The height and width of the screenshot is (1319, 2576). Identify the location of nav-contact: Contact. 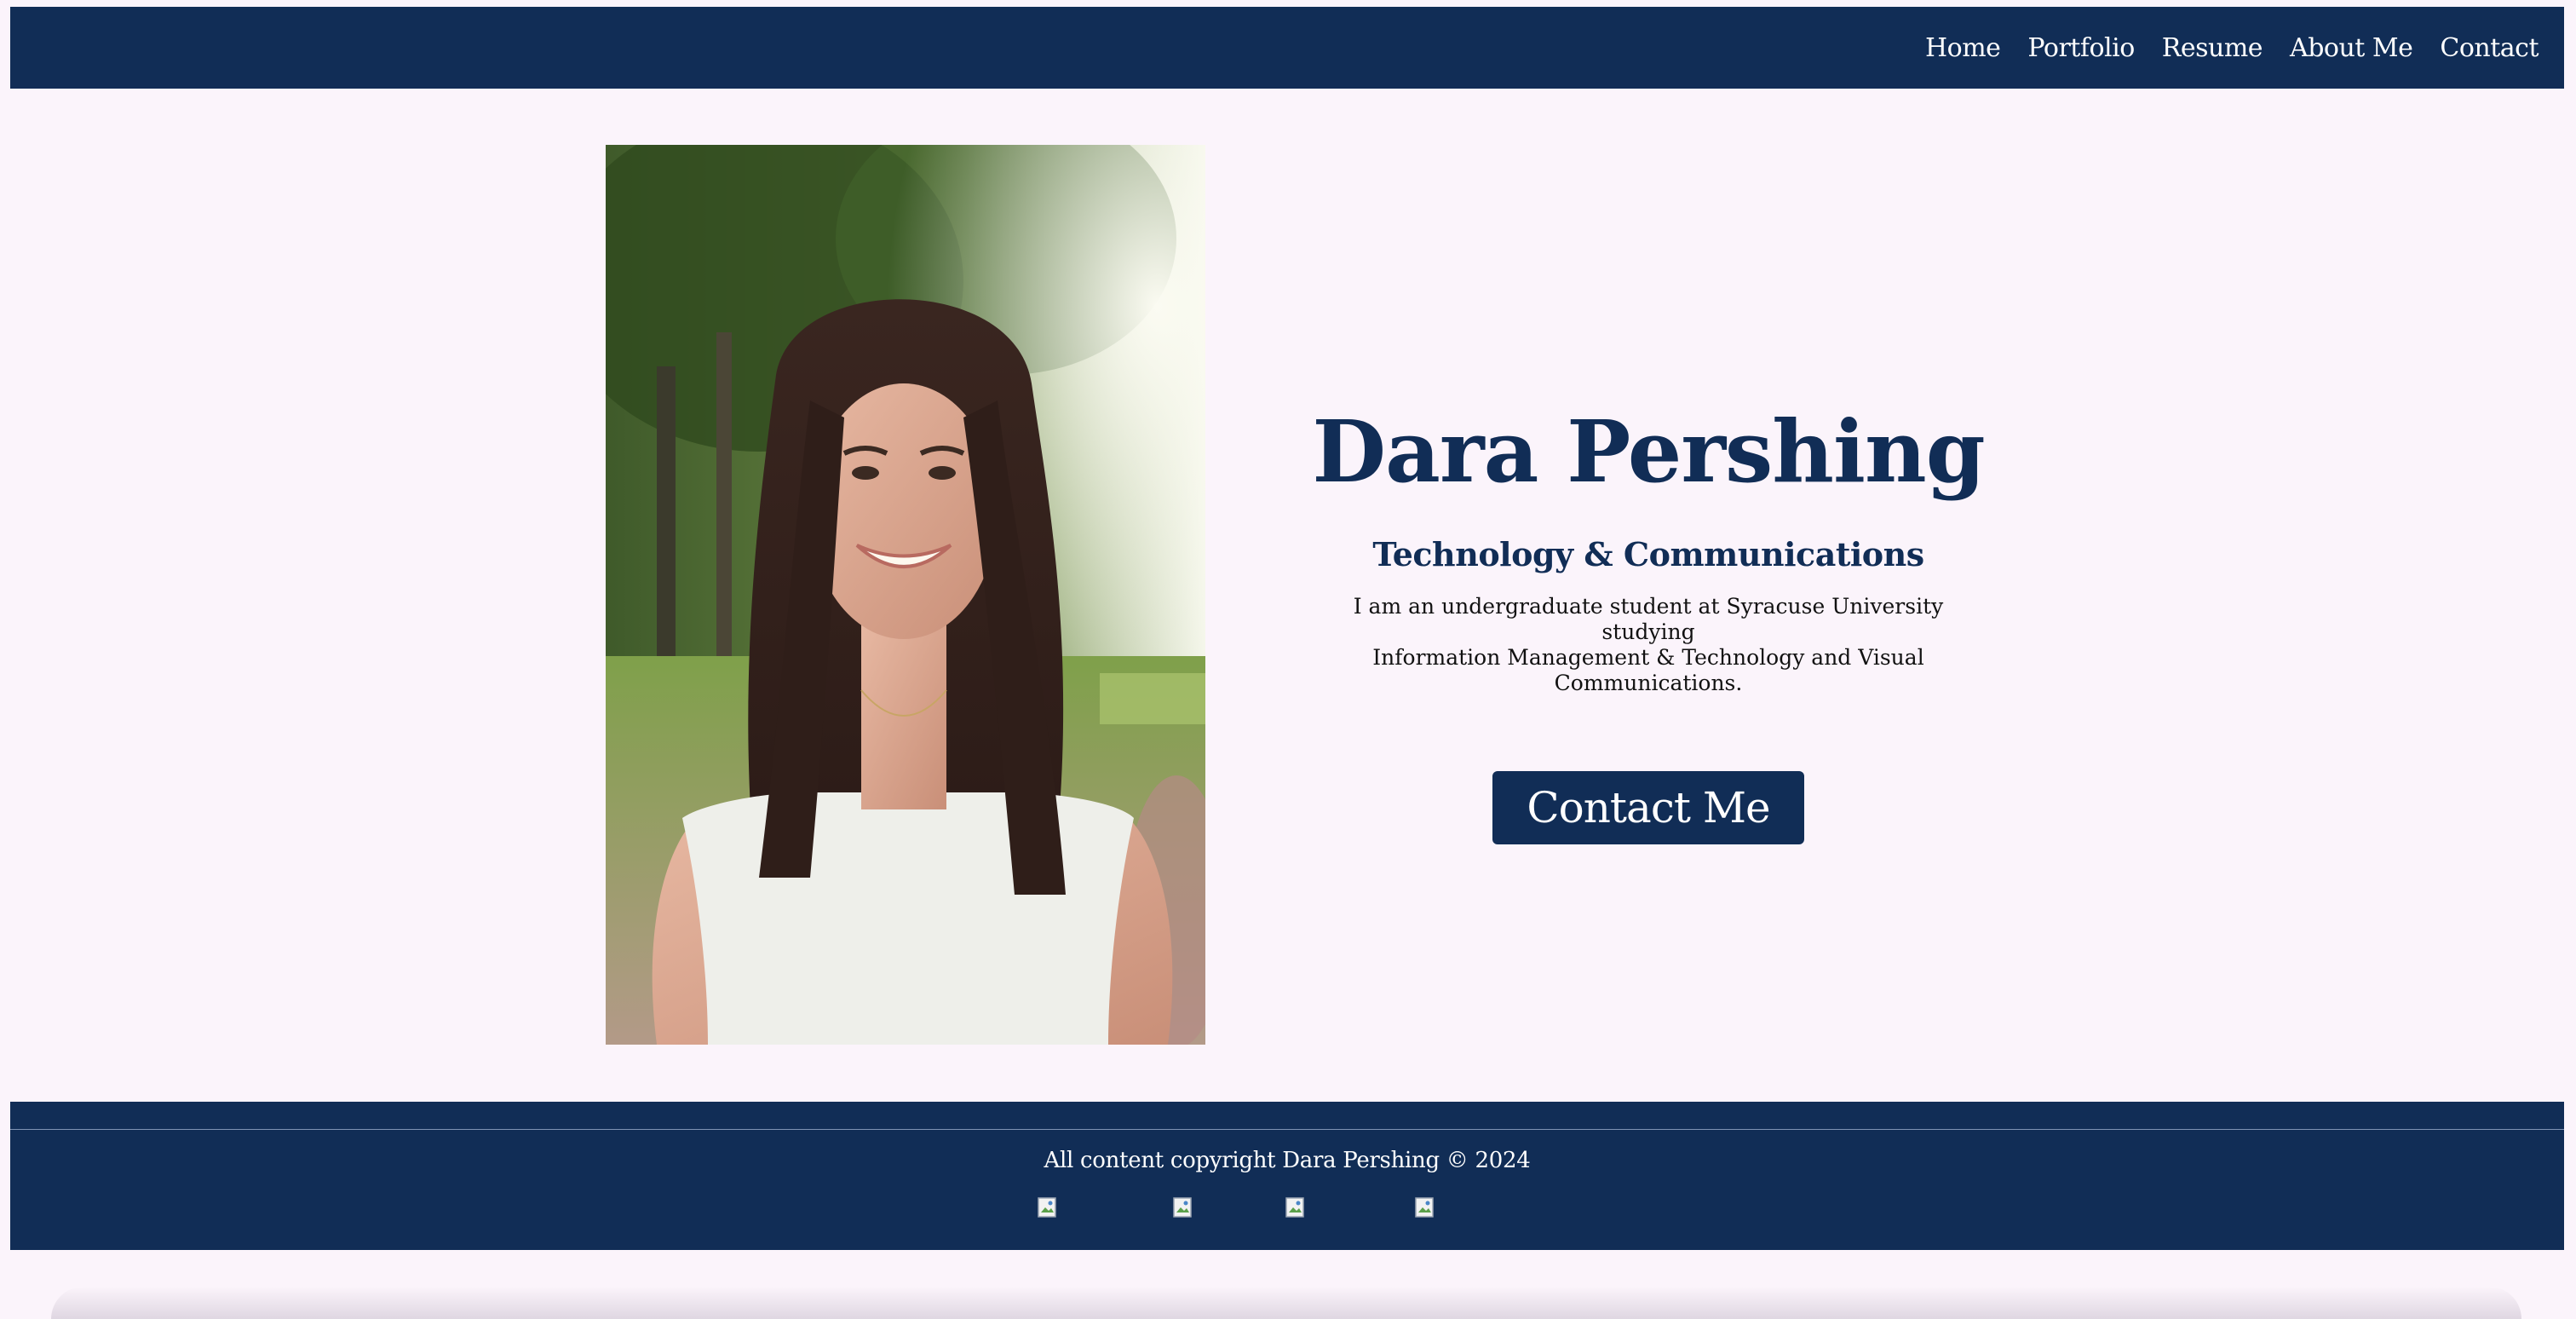
(2489, 48).